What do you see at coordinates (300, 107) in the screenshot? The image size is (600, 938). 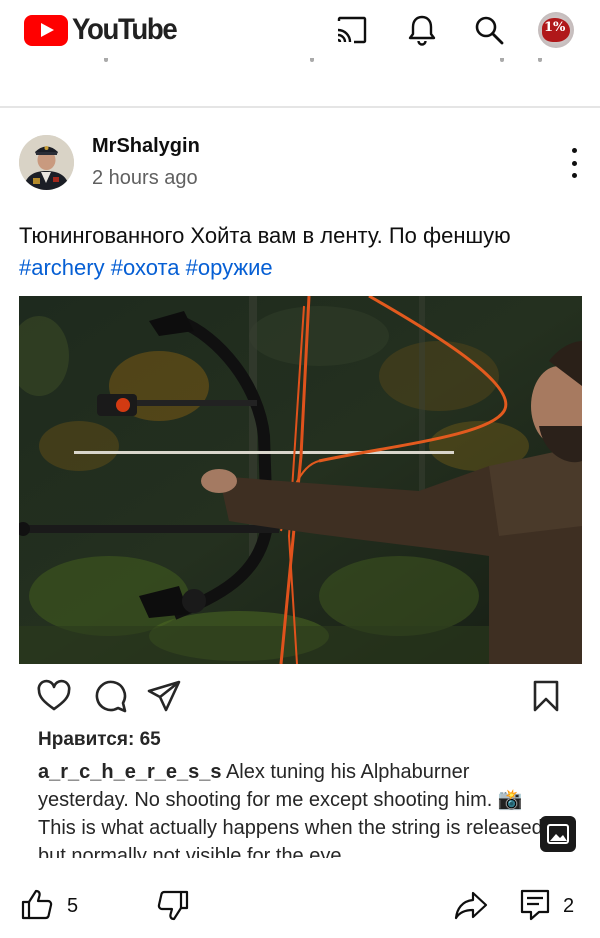 I see `divider` at bounding box center [300, 107].